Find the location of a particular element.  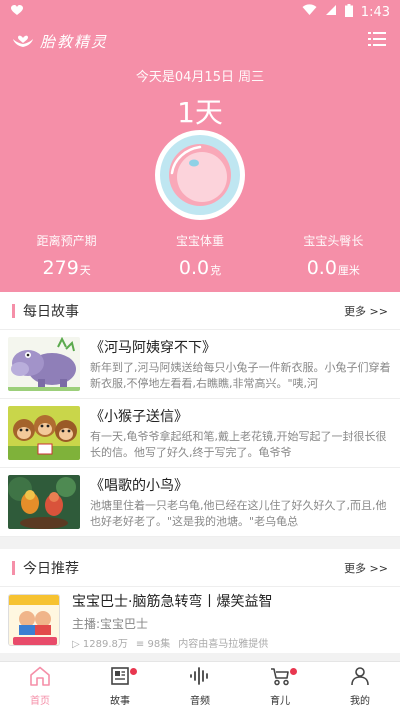

tab-label: 育儿 is located at coordinates (280, 701).